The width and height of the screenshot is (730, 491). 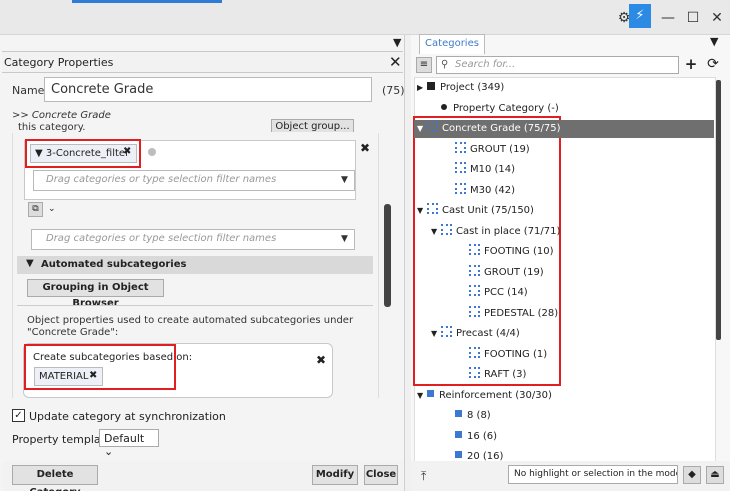 I want to click on tree-row-label: GROUT (19), so click(x=514, y=272).